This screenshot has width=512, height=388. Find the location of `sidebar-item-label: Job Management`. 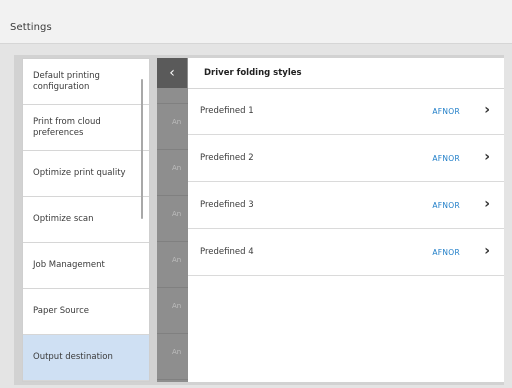

sidebar-item-label: Job Management is located at coordinates (69, 265).